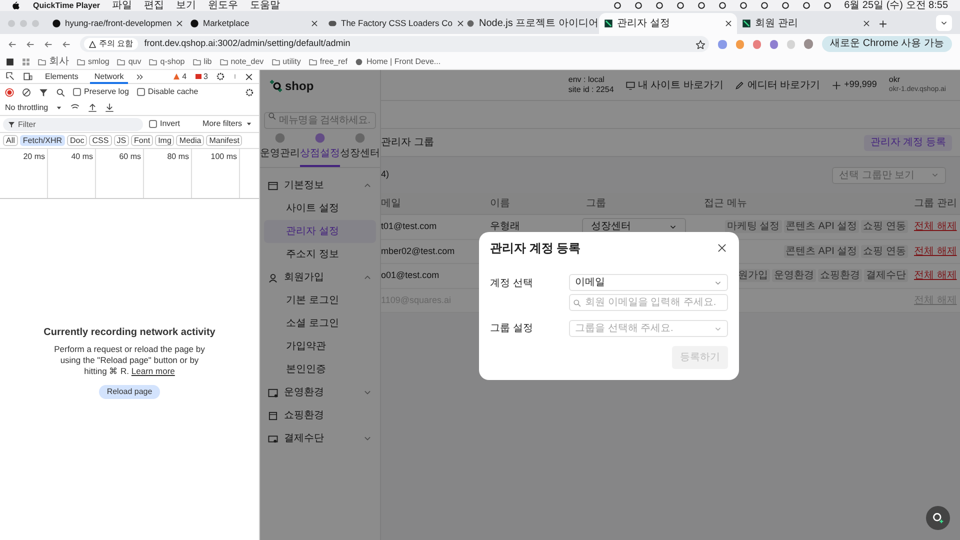  What do you see at coordinates (273, 185) in the screenshot?
I see `card-icon` at bounding box center [273, 185].